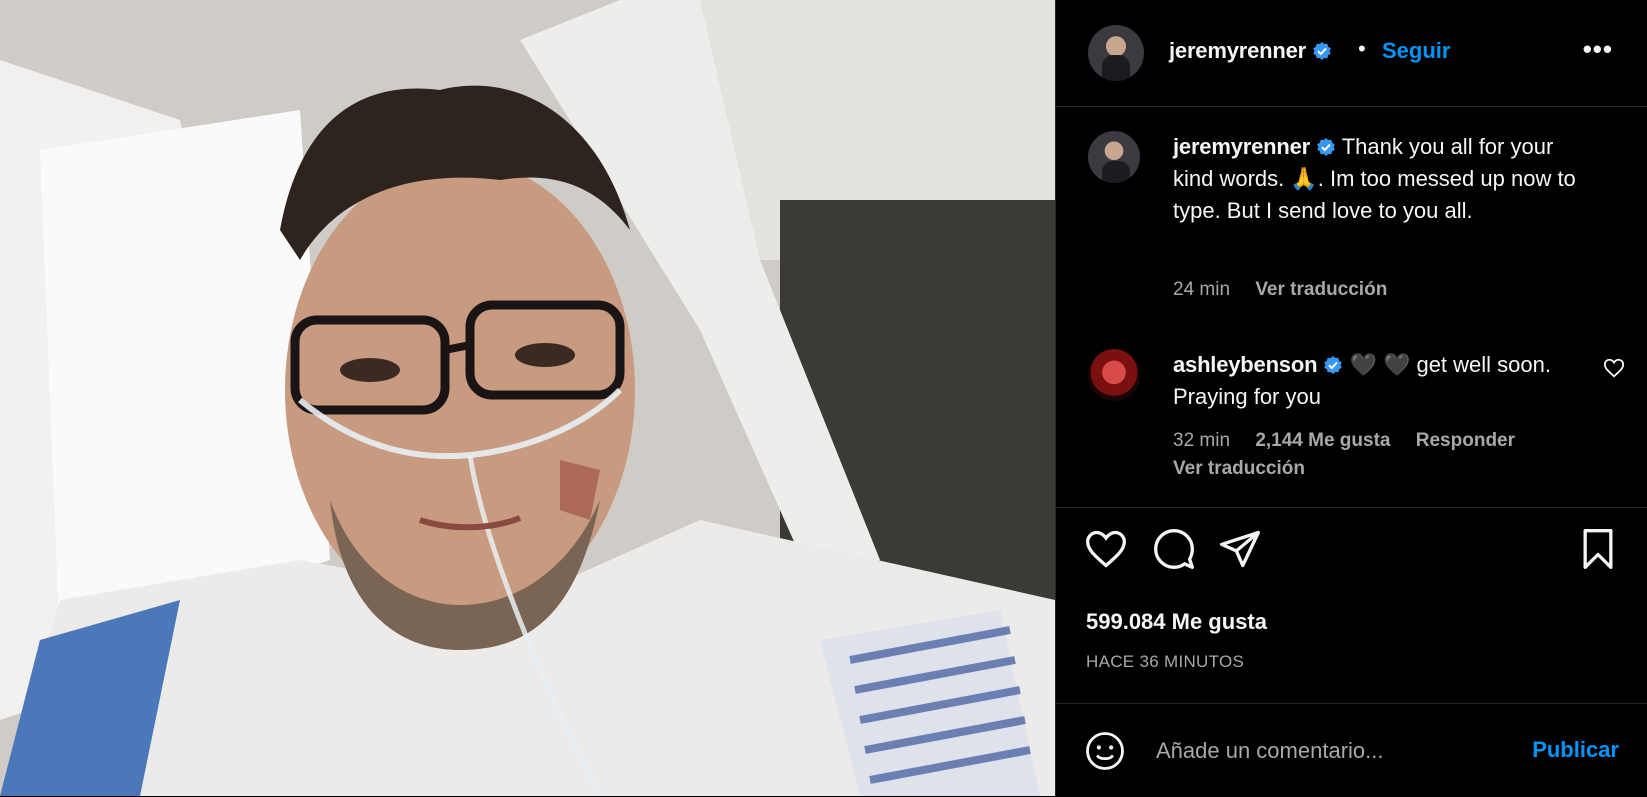 Image resolution: width=1647 pixels, height=797 pixels. I want to click on post-header: jeremyrenner • Seguir •••, so click(1351, 53).